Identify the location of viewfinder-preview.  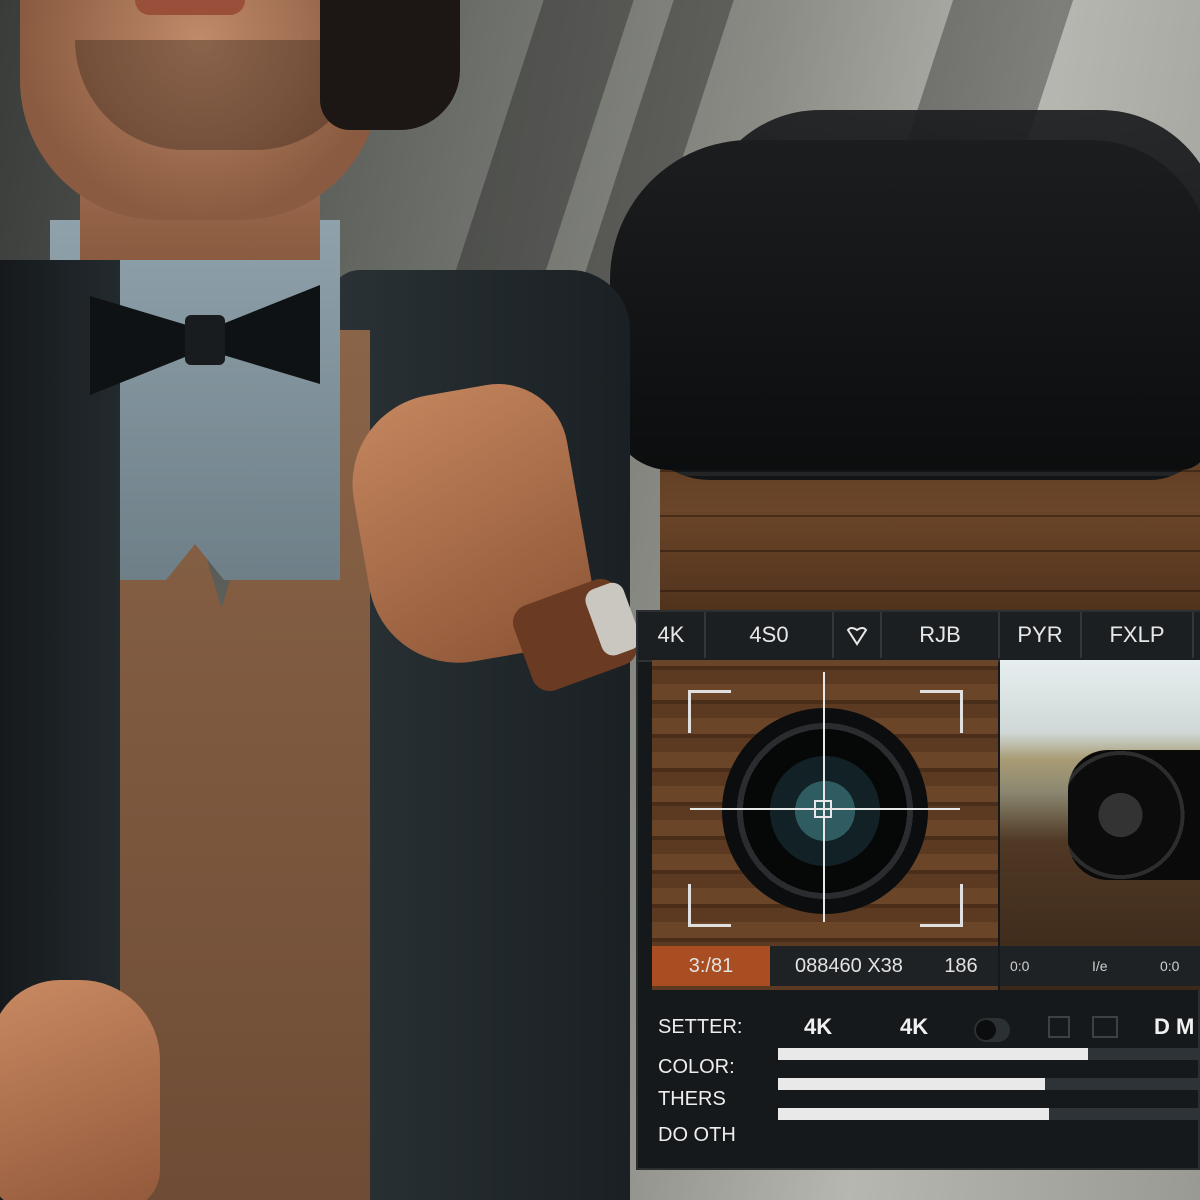
(825, 825).